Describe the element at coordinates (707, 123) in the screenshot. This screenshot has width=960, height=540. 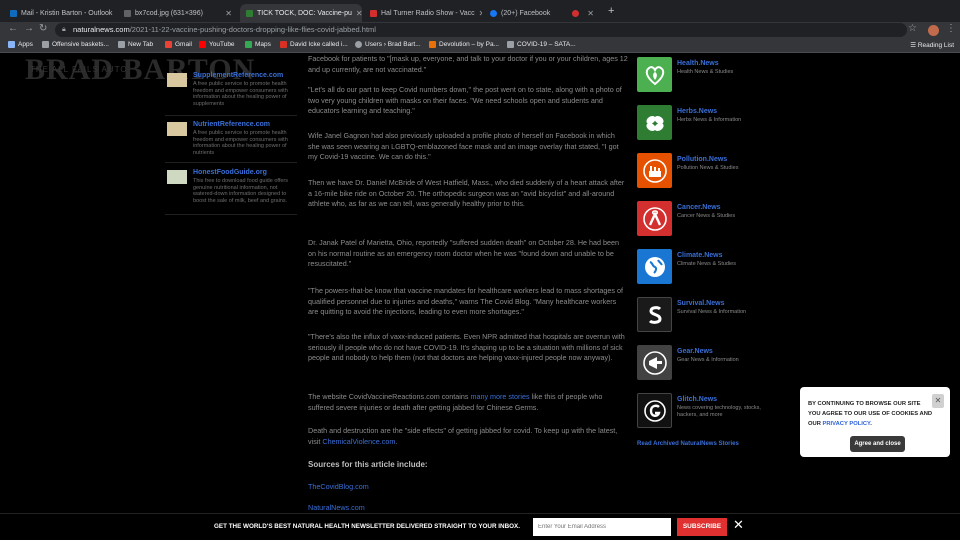
I see `site-herbs: Herbs.News Herbs News & Information` at that location.